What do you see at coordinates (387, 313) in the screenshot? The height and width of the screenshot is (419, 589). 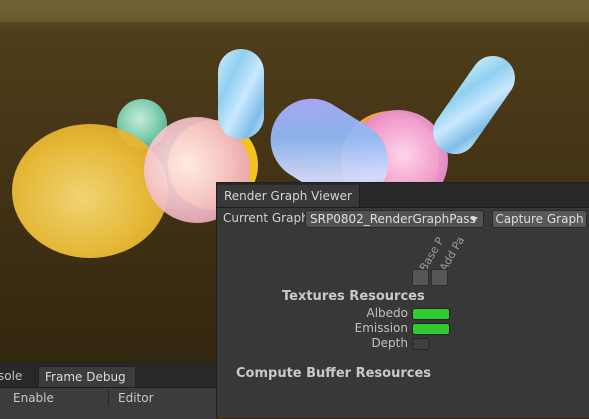 I see `texture-label-albedo: Albedo` at bounding box center [387, 313].